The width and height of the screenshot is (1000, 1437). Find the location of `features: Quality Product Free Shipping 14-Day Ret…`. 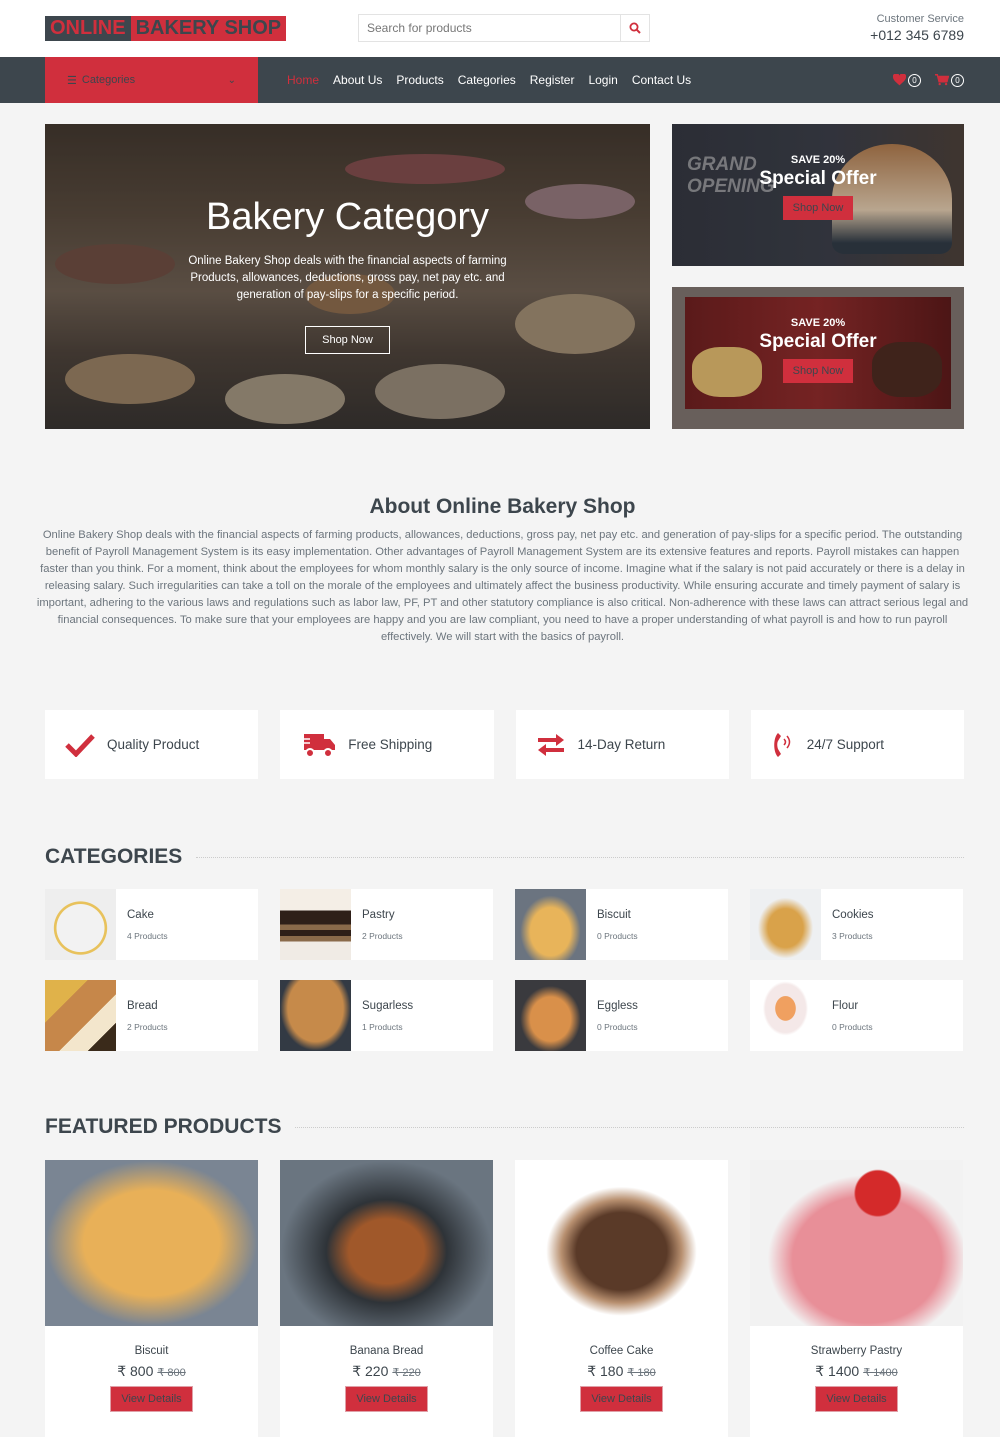

features: Quality Product Free Shipping 14-Day Ret… is located at coordinates (504, 744).